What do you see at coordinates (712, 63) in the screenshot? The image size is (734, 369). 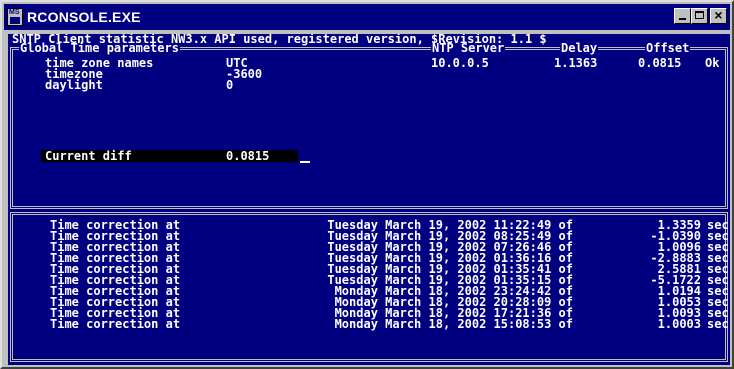 I see `offset-status: Ok` at bounding box center [712, 63].